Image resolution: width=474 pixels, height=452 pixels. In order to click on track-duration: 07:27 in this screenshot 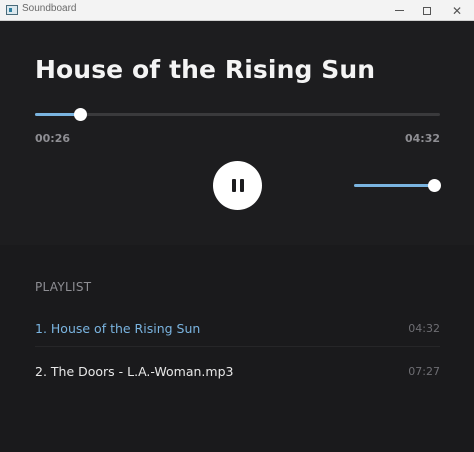, I will do `click(424, 371)`.